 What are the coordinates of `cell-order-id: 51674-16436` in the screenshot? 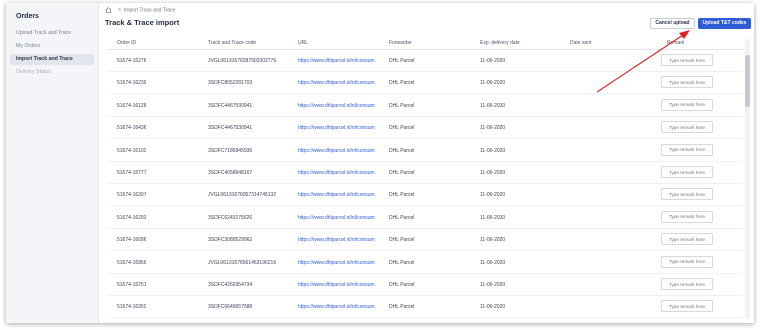 It's located at (132, 128).